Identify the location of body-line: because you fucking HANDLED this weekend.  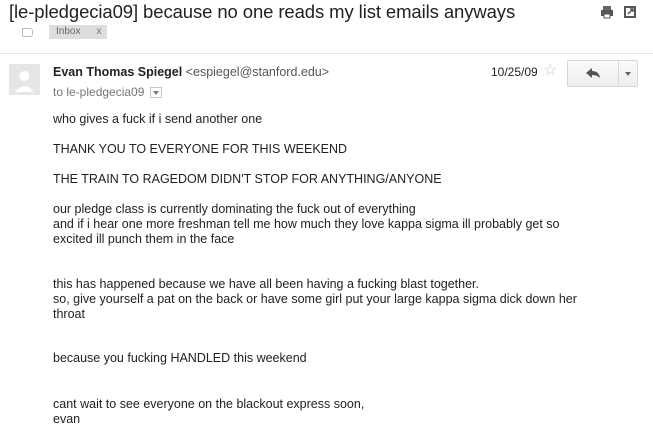
(180, 358).